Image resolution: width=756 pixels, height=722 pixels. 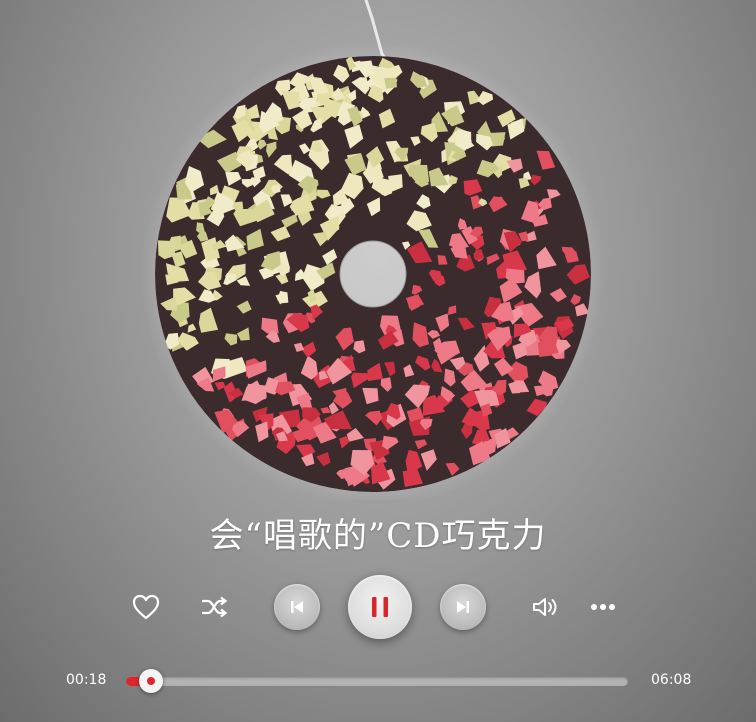 I want to click on shuffle-icon, so click(x=215, y=607).